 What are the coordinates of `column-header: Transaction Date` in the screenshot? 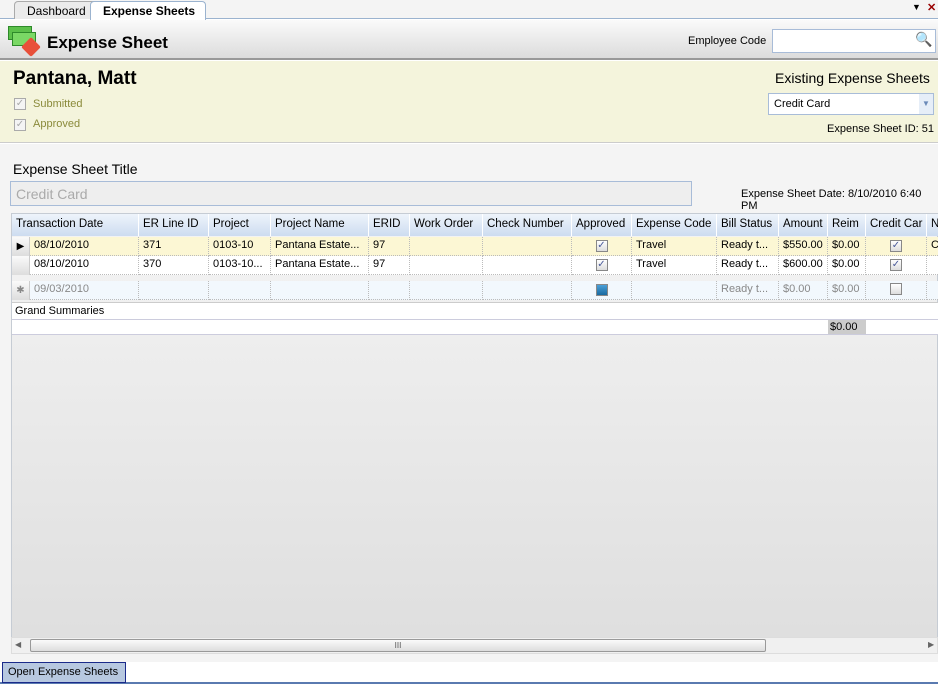 It's located at (75, 225).